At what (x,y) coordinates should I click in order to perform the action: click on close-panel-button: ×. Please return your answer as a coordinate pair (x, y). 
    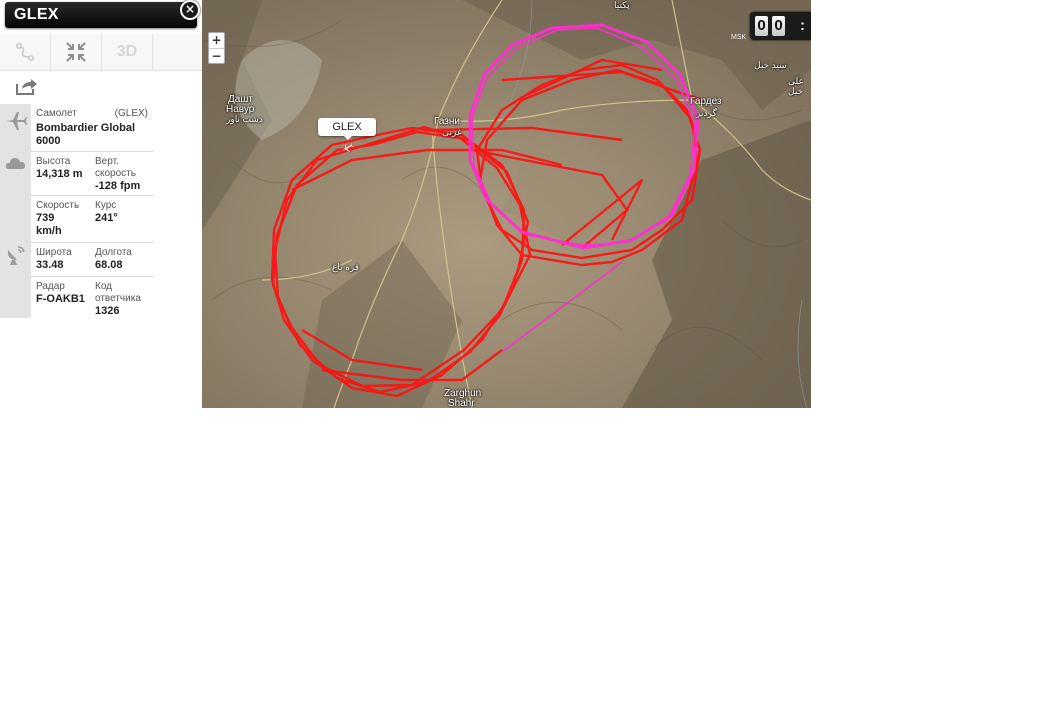
    Looking at the image, I should click on (190, 10).